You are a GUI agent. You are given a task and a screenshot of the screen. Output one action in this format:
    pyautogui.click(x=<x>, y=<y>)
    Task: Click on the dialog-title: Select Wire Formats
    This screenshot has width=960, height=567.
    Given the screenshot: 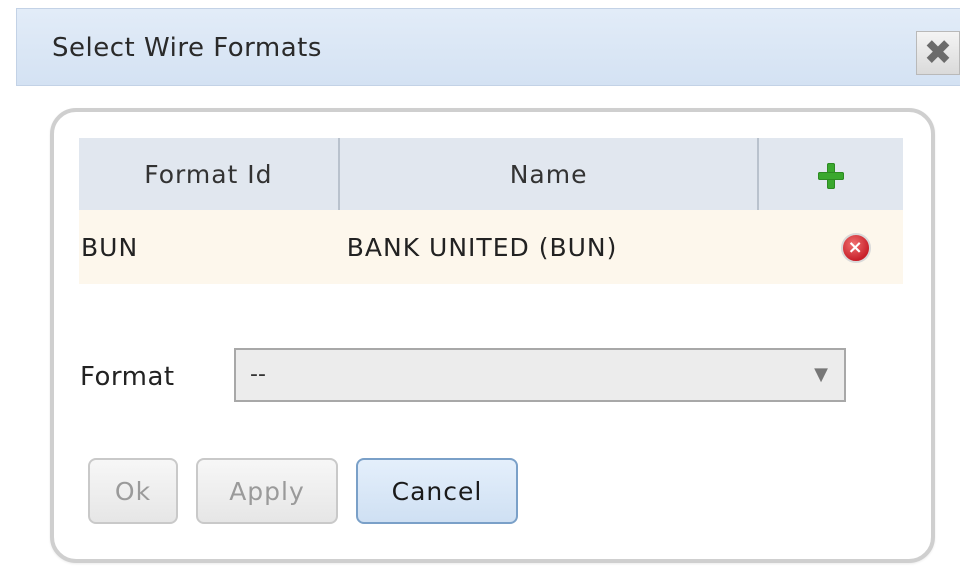 What is the action you would take?
    pyautogui.click(x=187, y=48)
    